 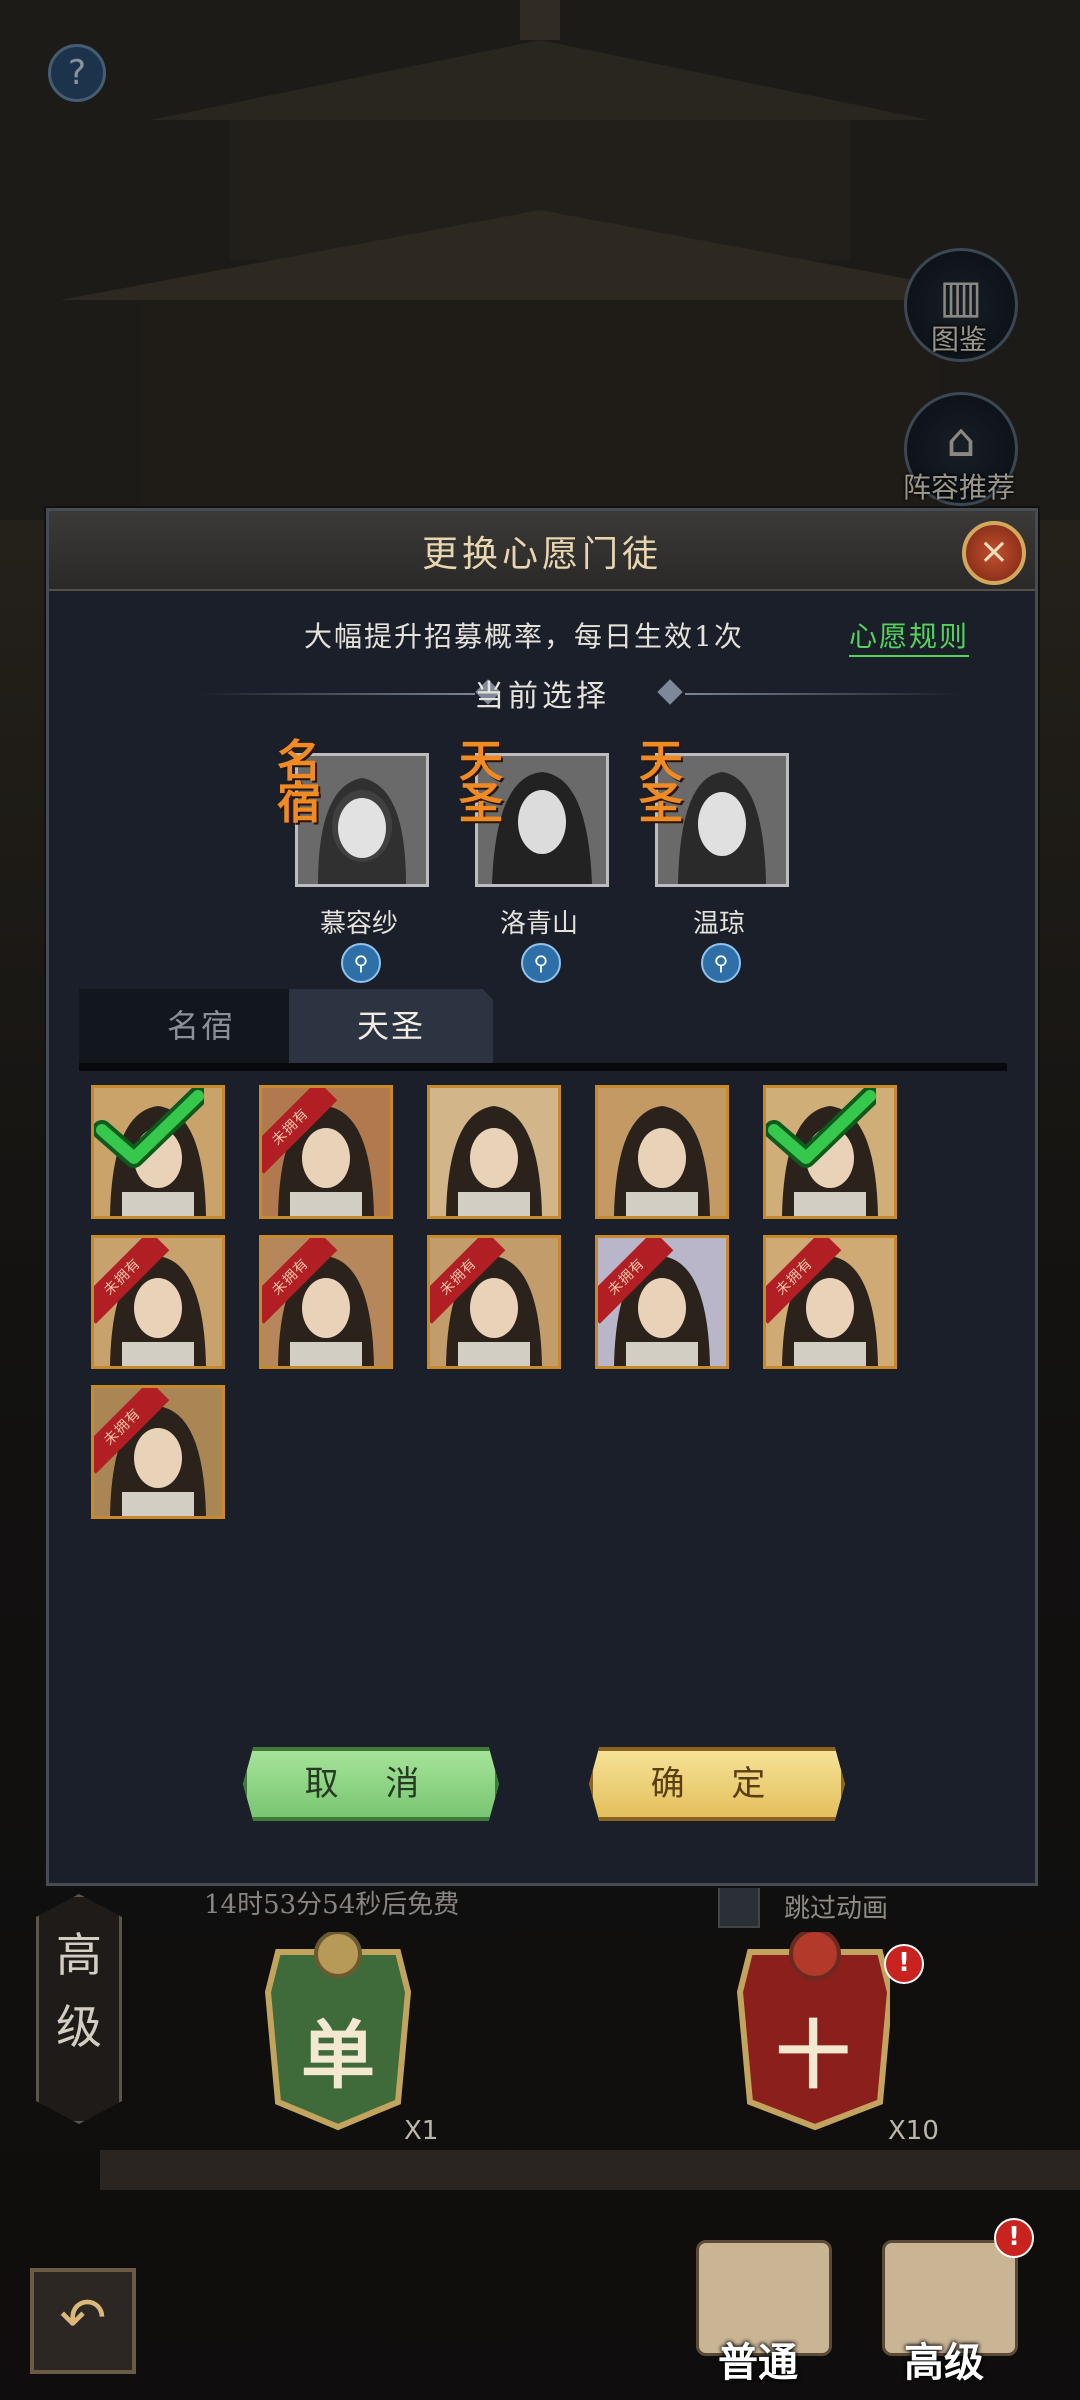 I want to click on close-button: ×, so click(x=994, y=553).